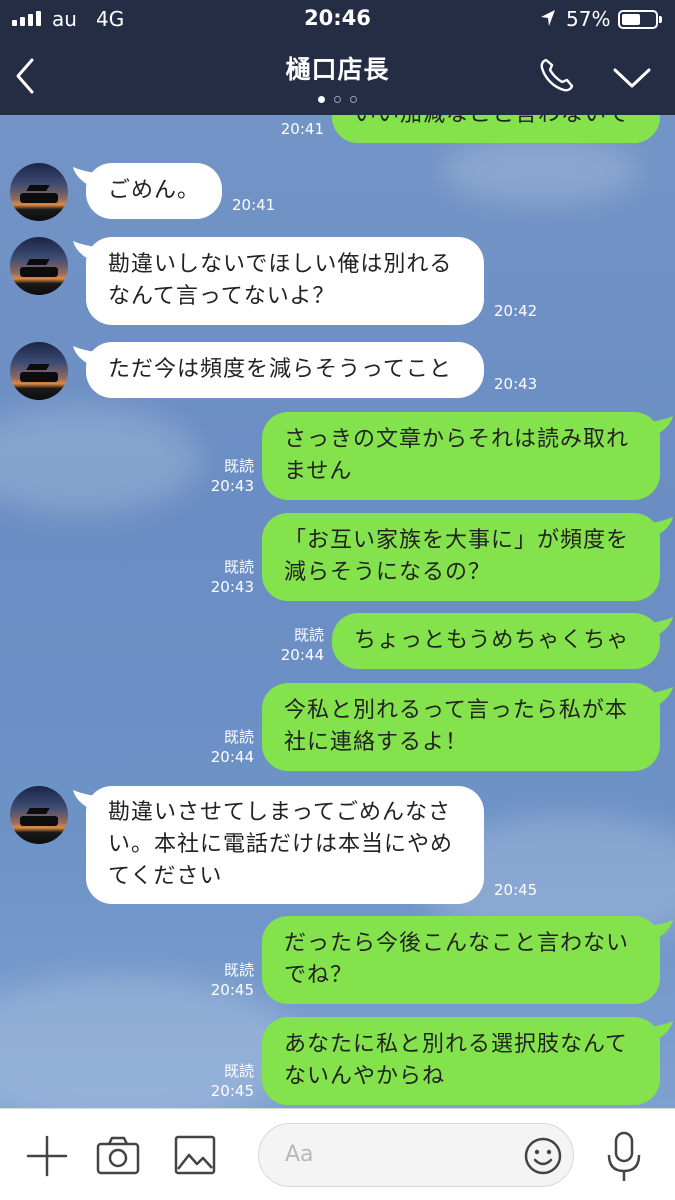  What do you see at coordinates (337, 20) in the screenshot?
I see `status-bar: au 4G 20:46 57%` at bounding box center [337, 20].